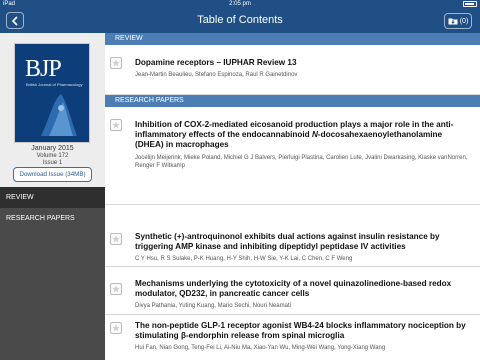 The image size is (480, 360). I want to click on section-header-research-papers: RESEARCH PAPERS, so click(292, 101).